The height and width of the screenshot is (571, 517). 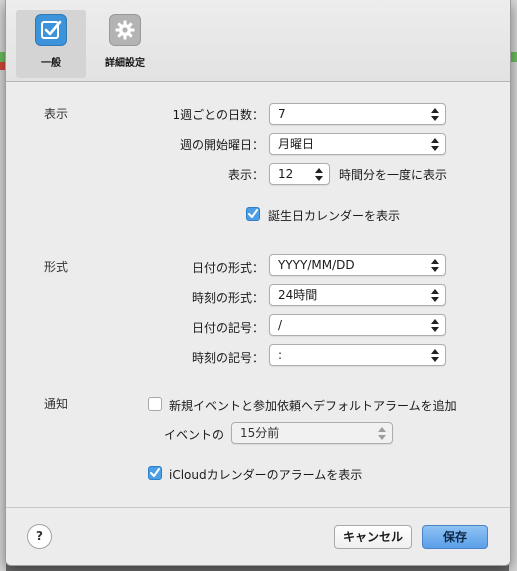 I want to click on checkbox-icon, so click(x=51, y=30).